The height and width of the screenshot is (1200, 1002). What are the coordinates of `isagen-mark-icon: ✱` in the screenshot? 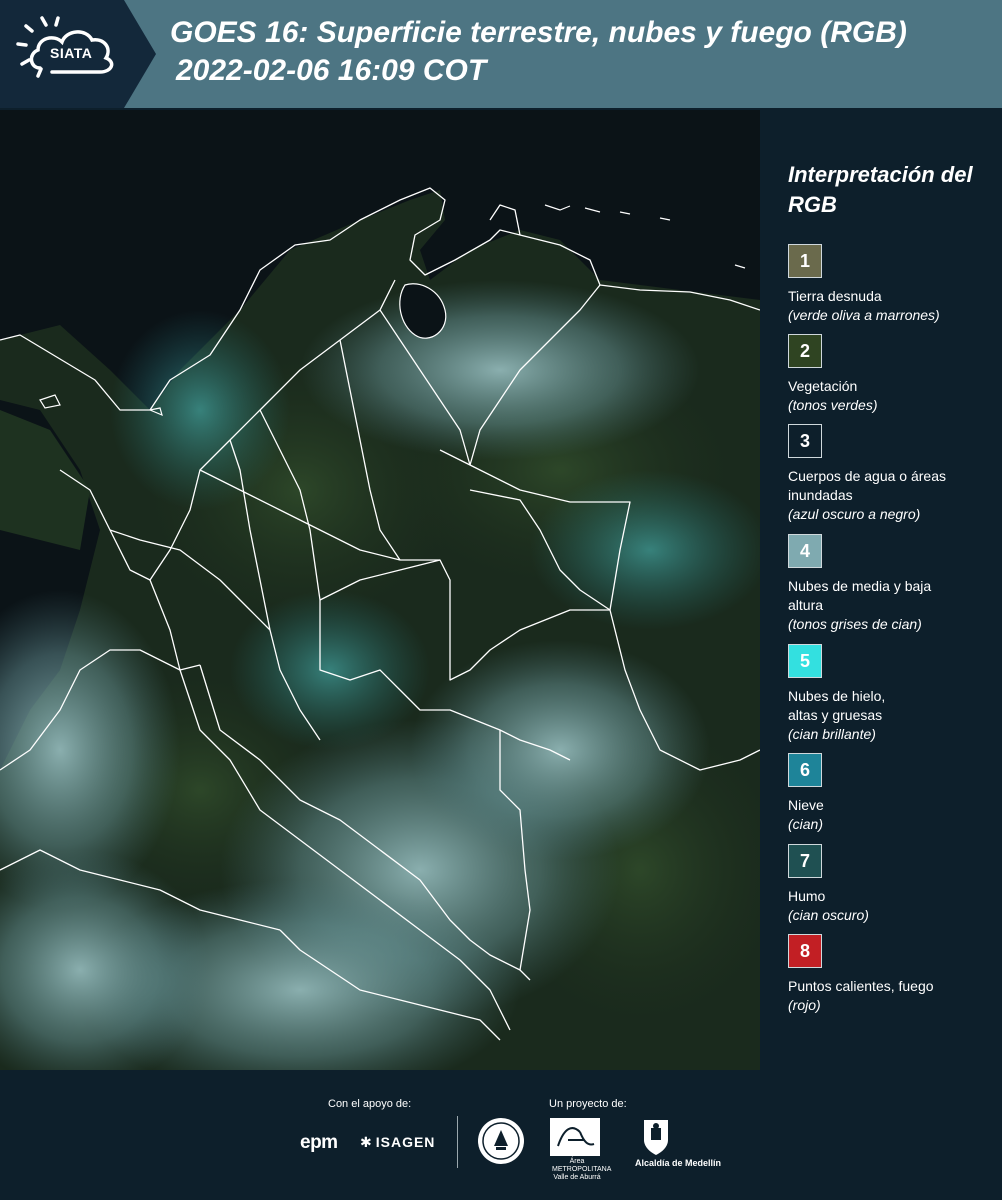 It's located at (366, 1142).